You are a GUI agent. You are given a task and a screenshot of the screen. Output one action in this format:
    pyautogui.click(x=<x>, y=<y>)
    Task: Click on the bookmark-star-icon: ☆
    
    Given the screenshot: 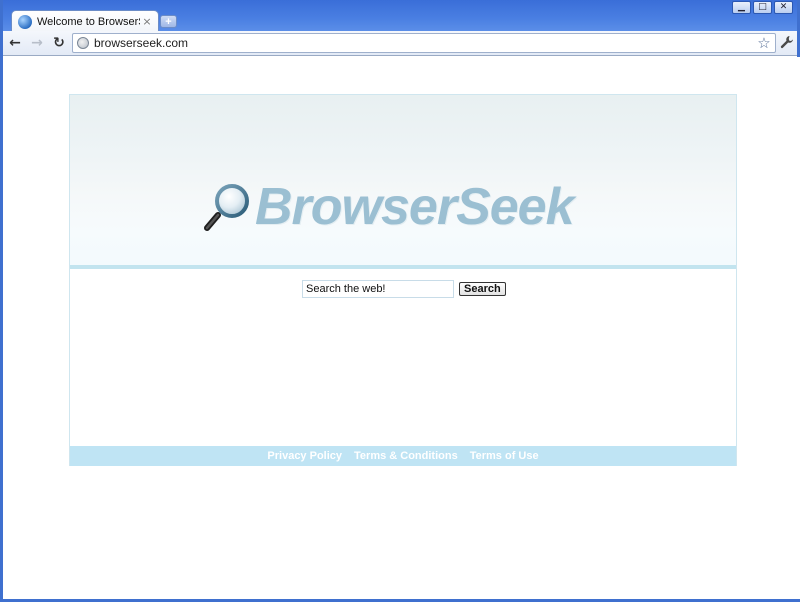 What is the action you would take?
    pyautogui.click(x=764, y=43)
    